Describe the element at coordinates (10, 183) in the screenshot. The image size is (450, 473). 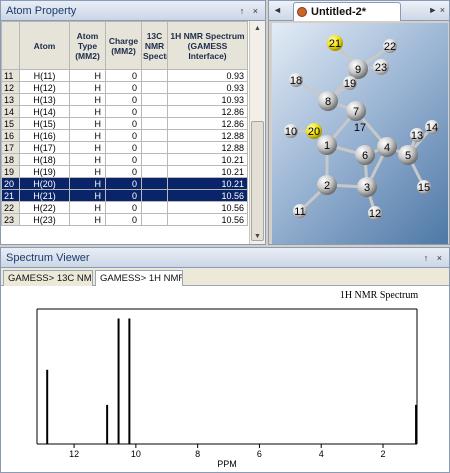
I see `row-number: 20` at that location.